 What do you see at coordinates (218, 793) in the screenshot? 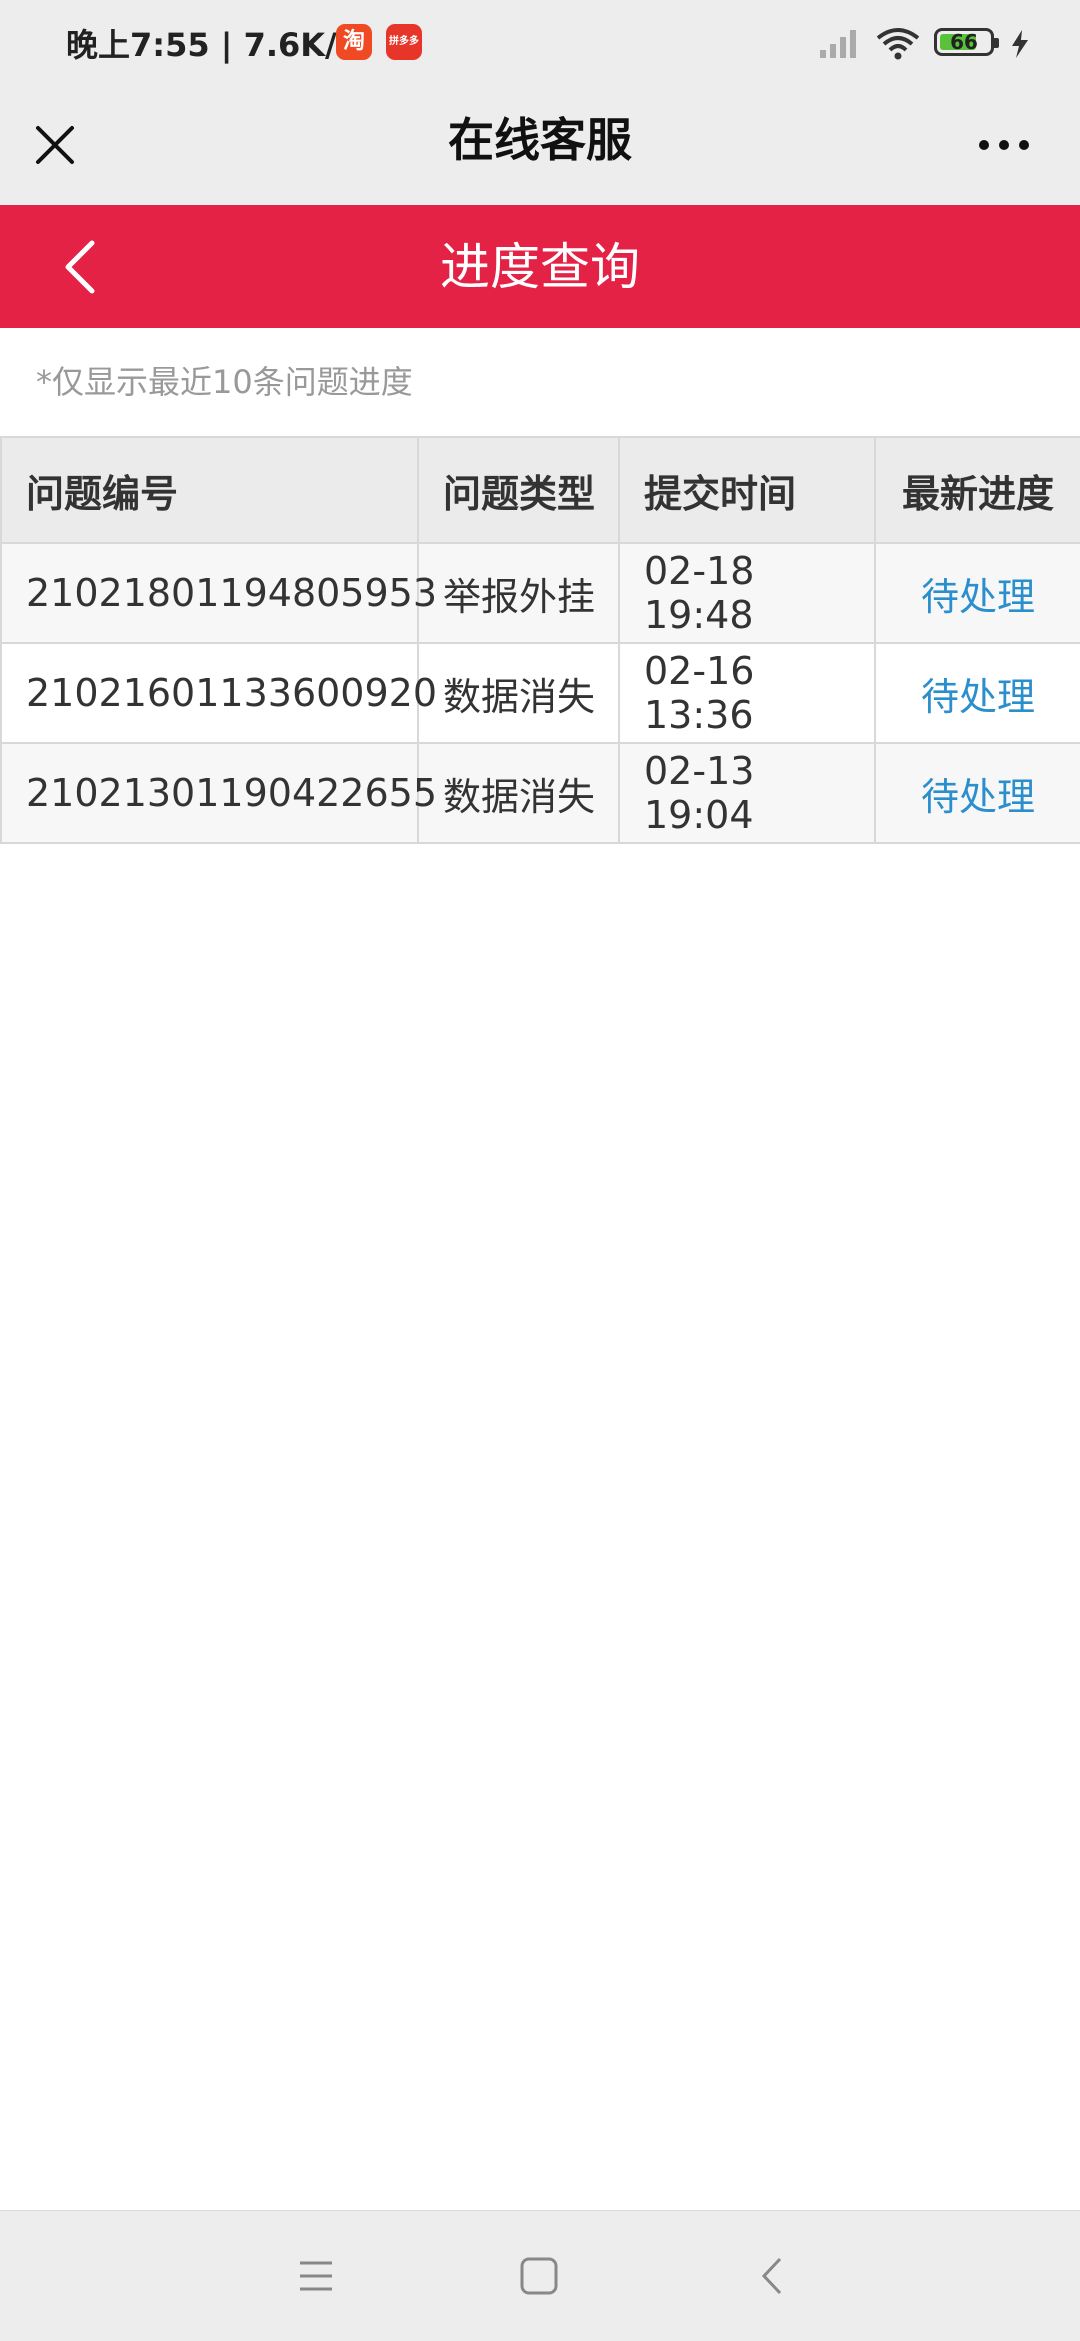
I see `issue-id: 21021301190422655` at bounding box center [218, 793].